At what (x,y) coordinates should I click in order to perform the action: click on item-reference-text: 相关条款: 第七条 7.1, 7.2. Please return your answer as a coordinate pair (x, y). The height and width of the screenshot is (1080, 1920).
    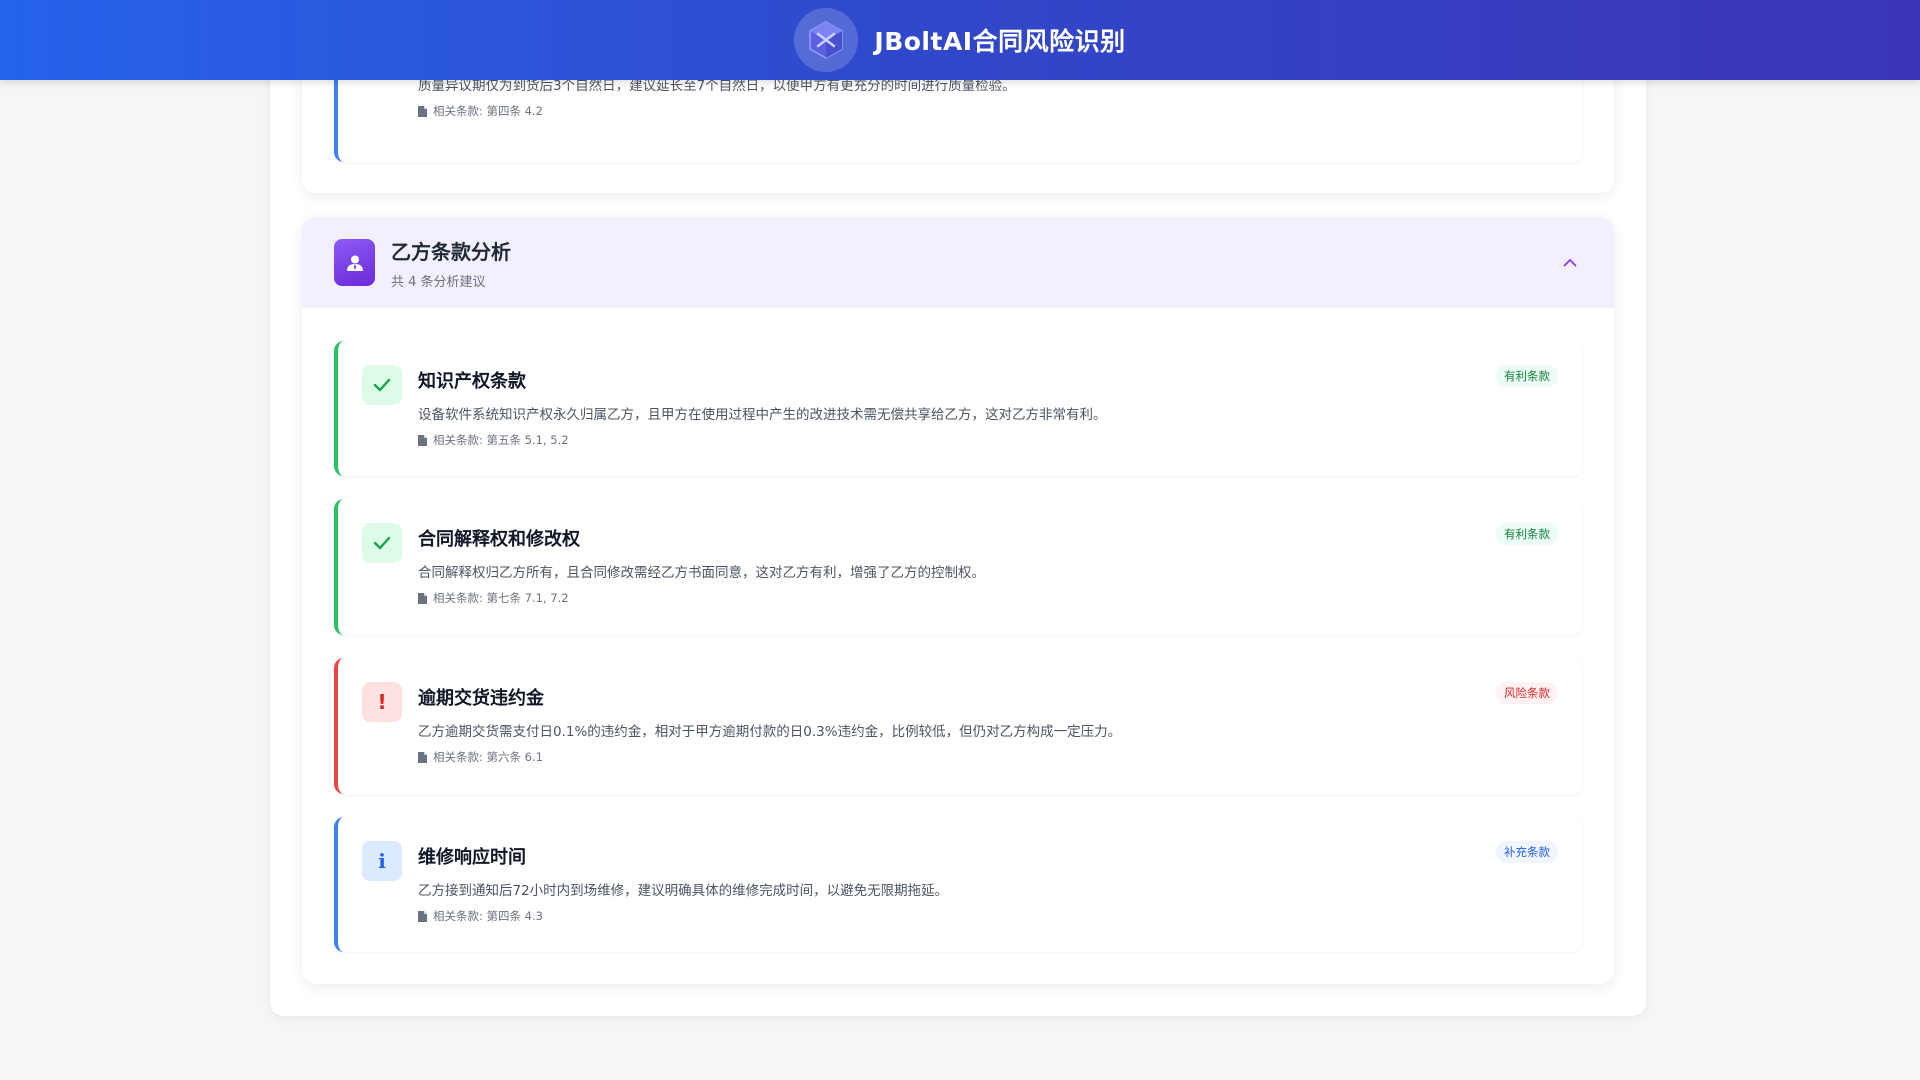
    Looking at the image, I should click on (501, 598).